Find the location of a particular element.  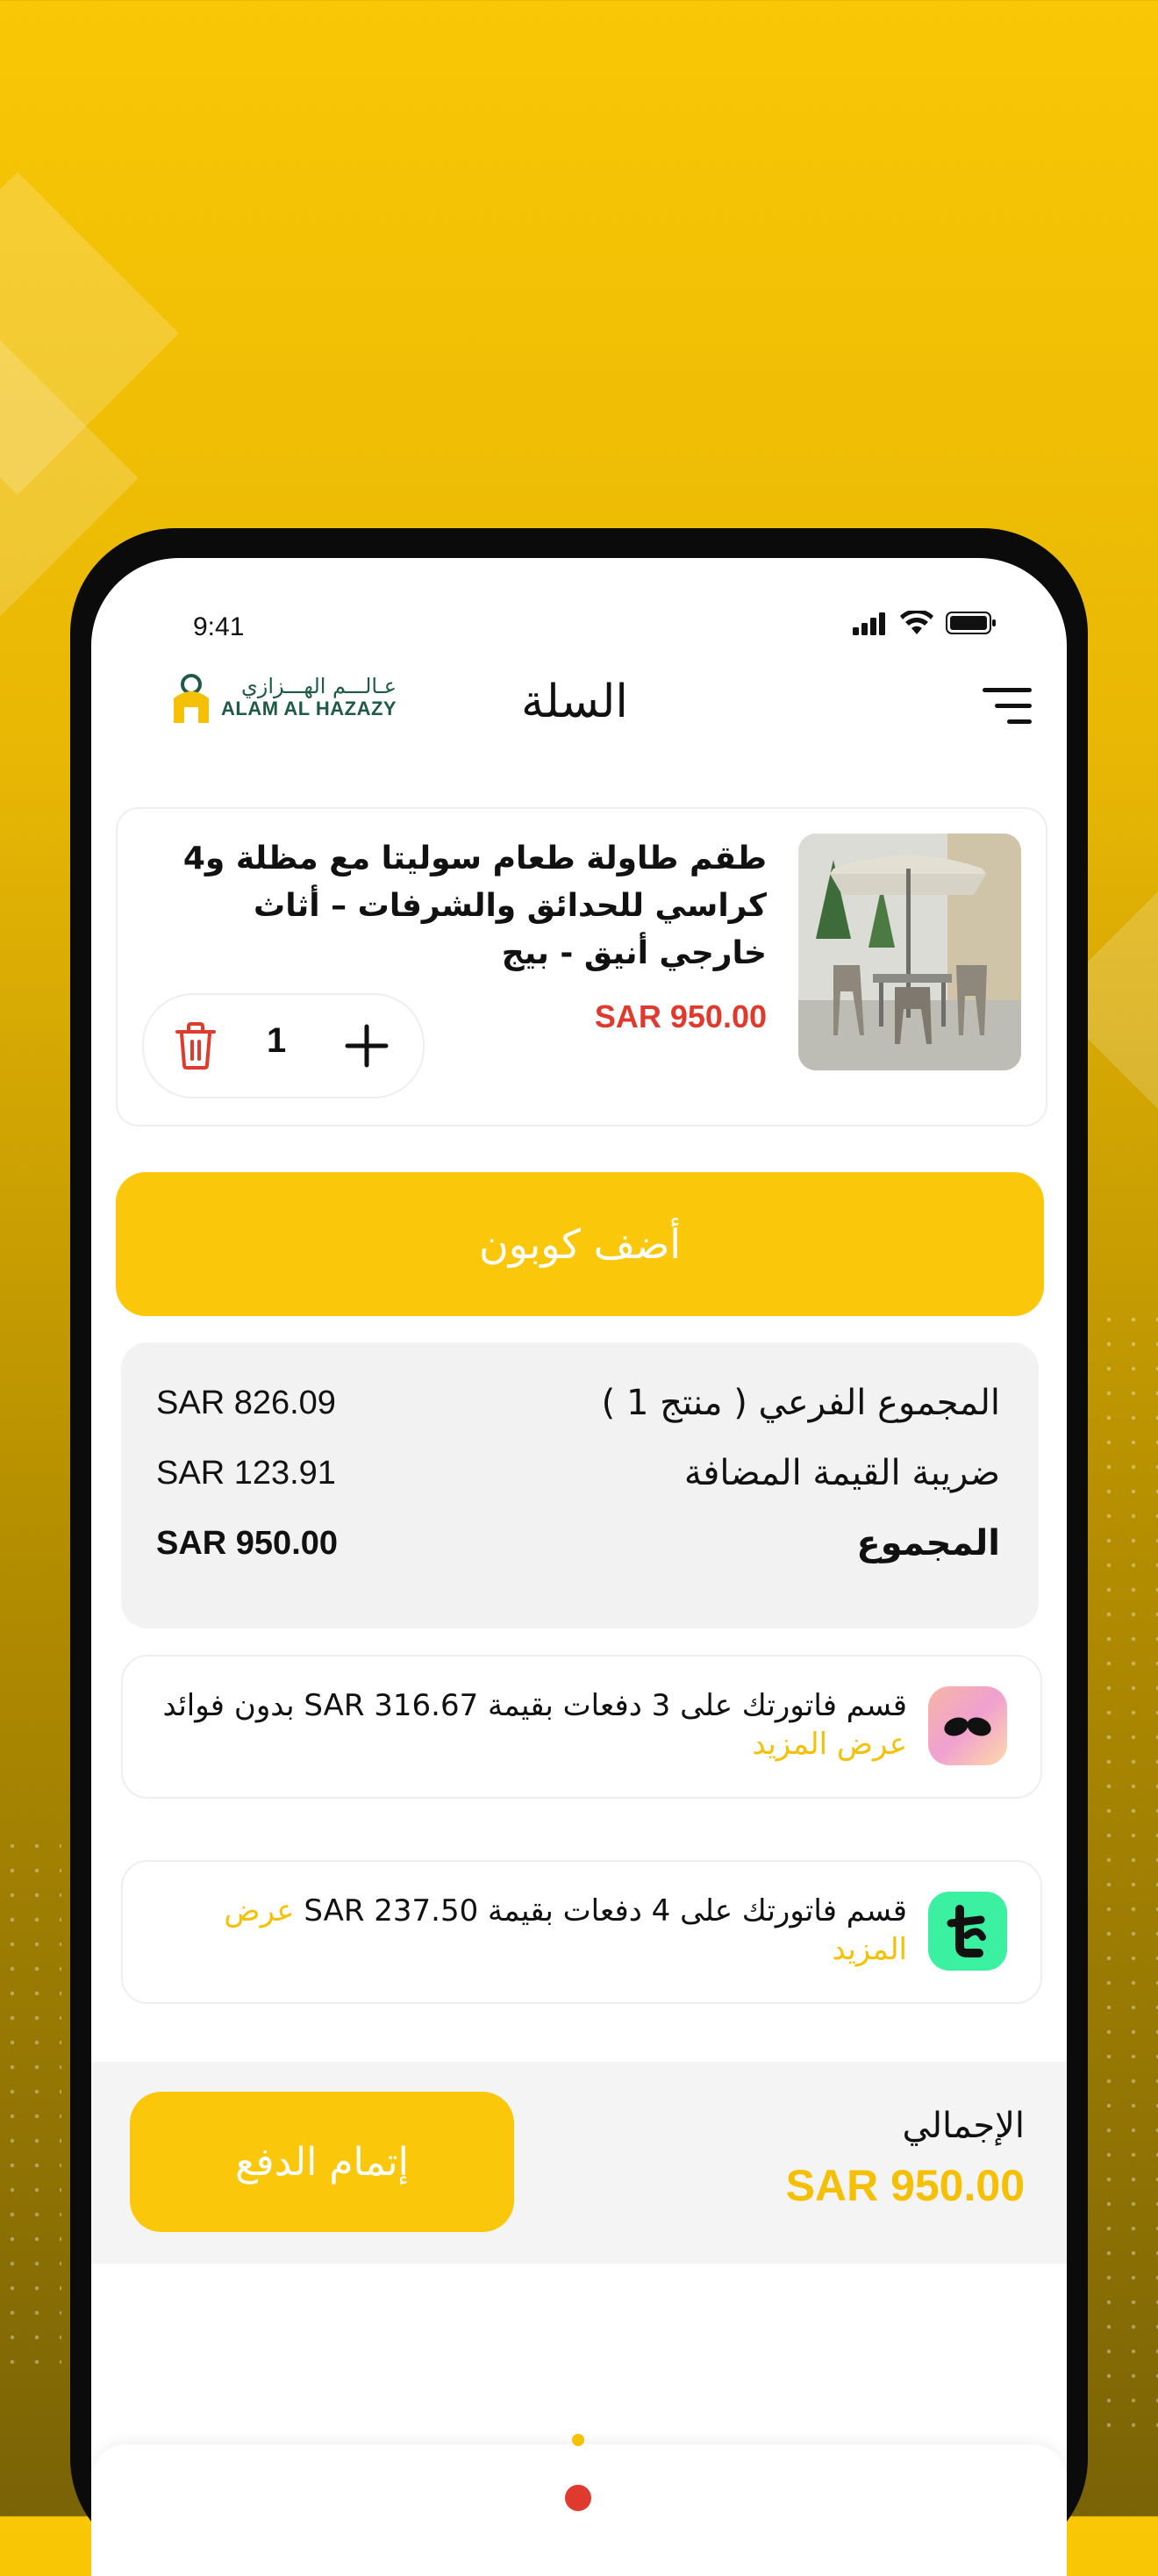

quantity-value: 1 is located at coordinates (277, 1040).